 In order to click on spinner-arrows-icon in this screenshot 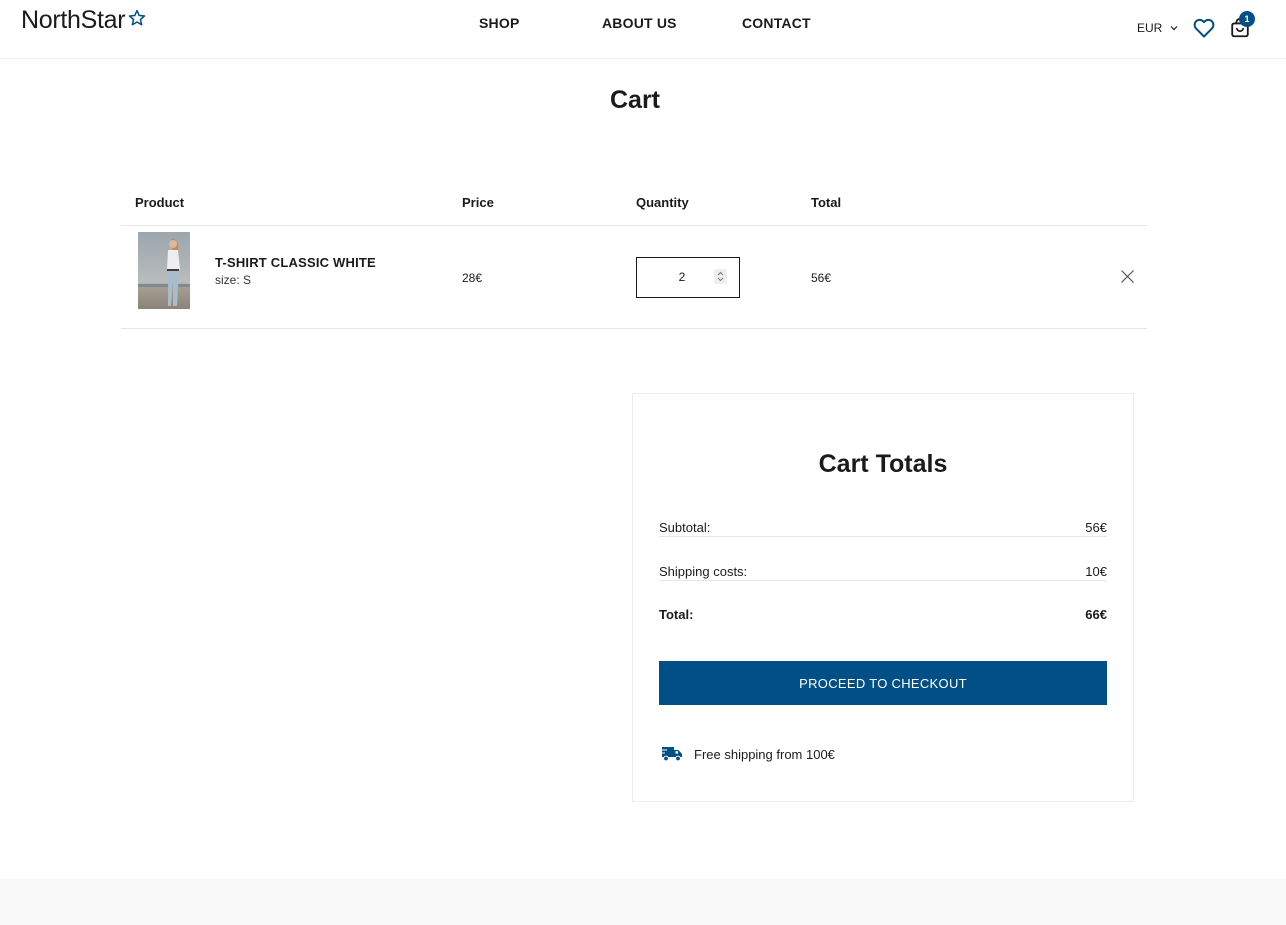, I will do `click(720, 276)`.